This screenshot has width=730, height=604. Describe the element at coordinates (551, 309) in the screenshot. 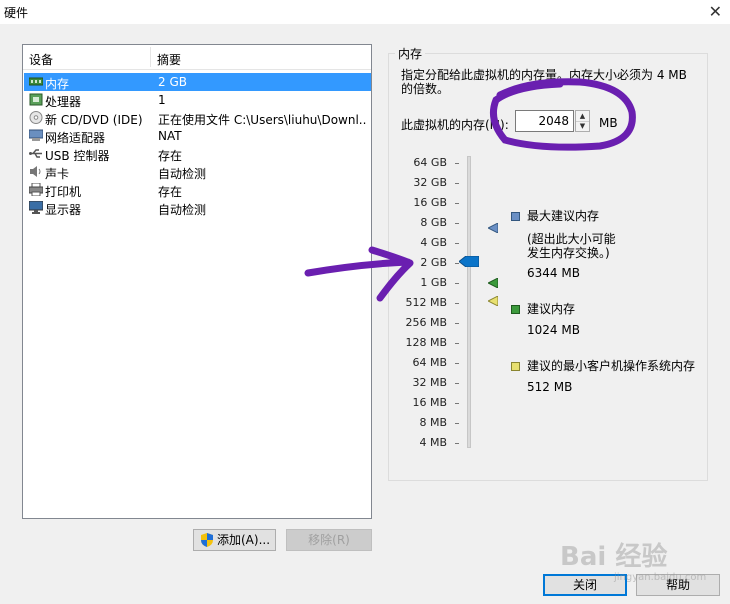

I see `legend-recommended-title: 建议内存` at that location.